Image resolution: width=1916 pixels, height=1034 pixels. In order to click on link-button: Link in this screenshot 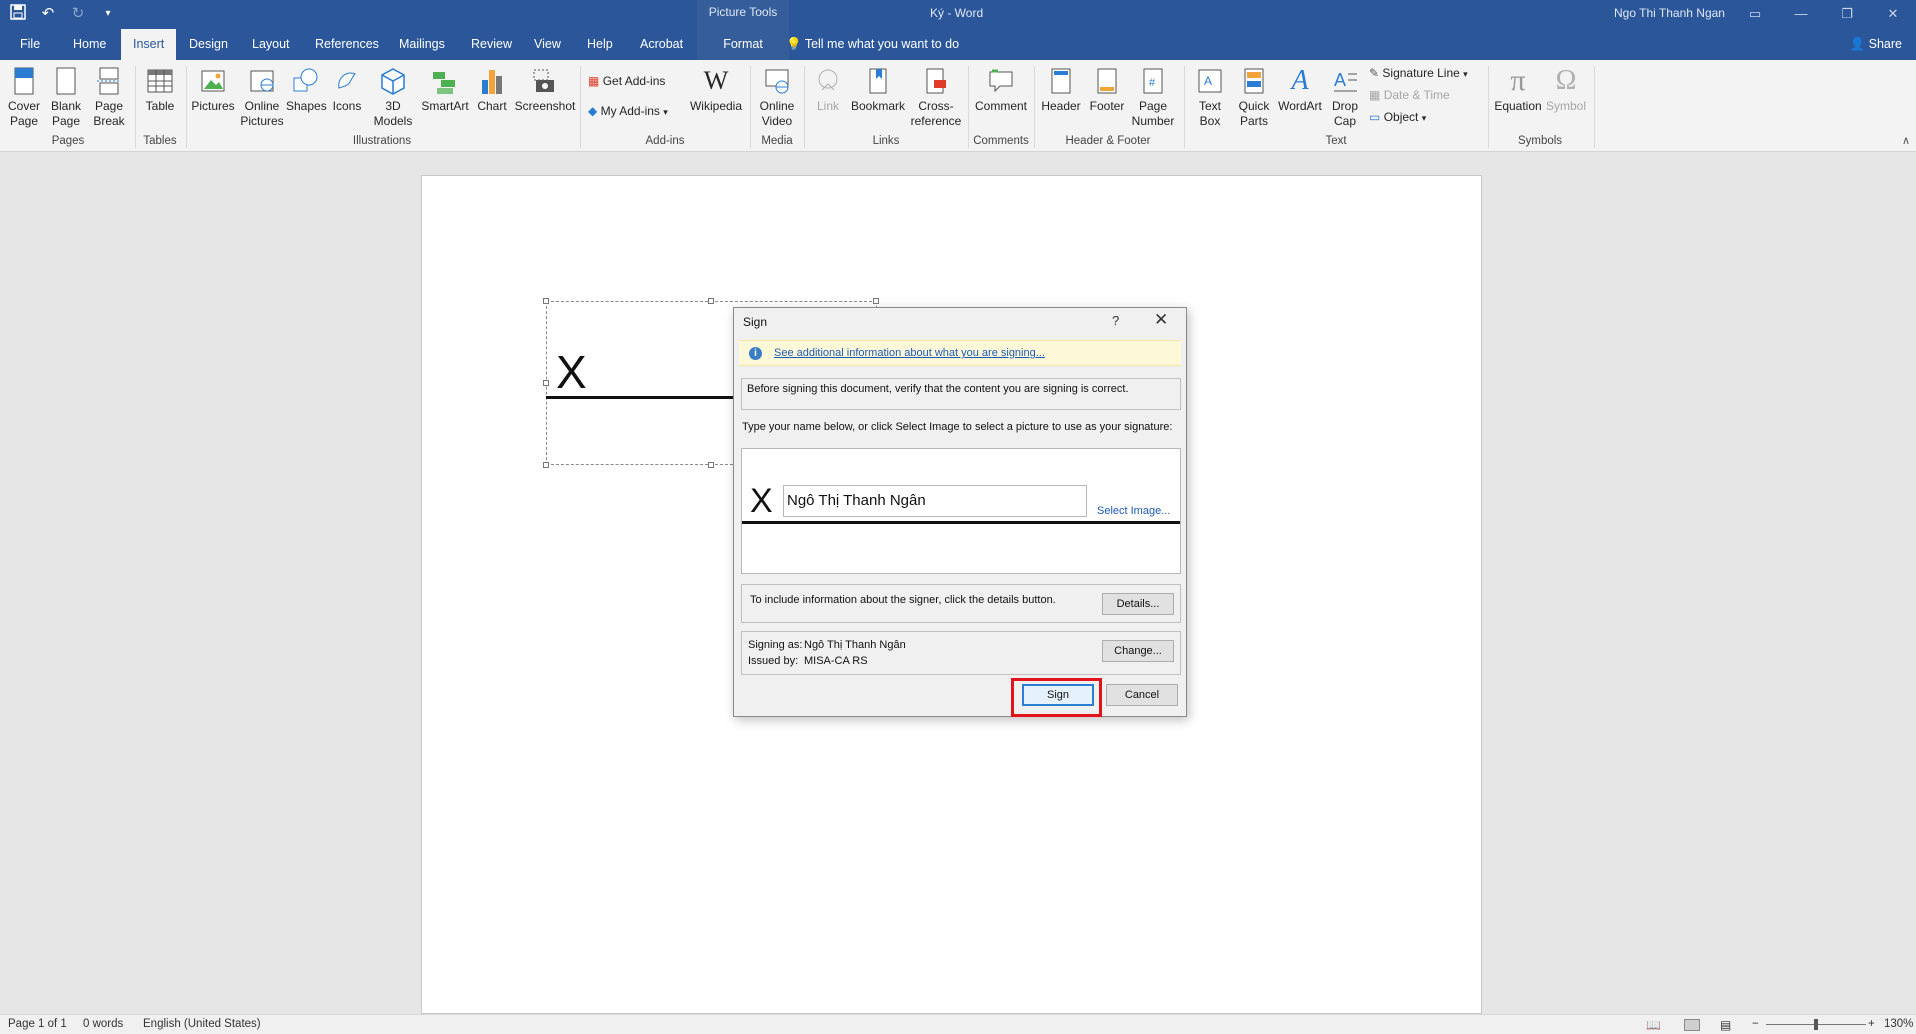, I will do `click(828, 89)`.